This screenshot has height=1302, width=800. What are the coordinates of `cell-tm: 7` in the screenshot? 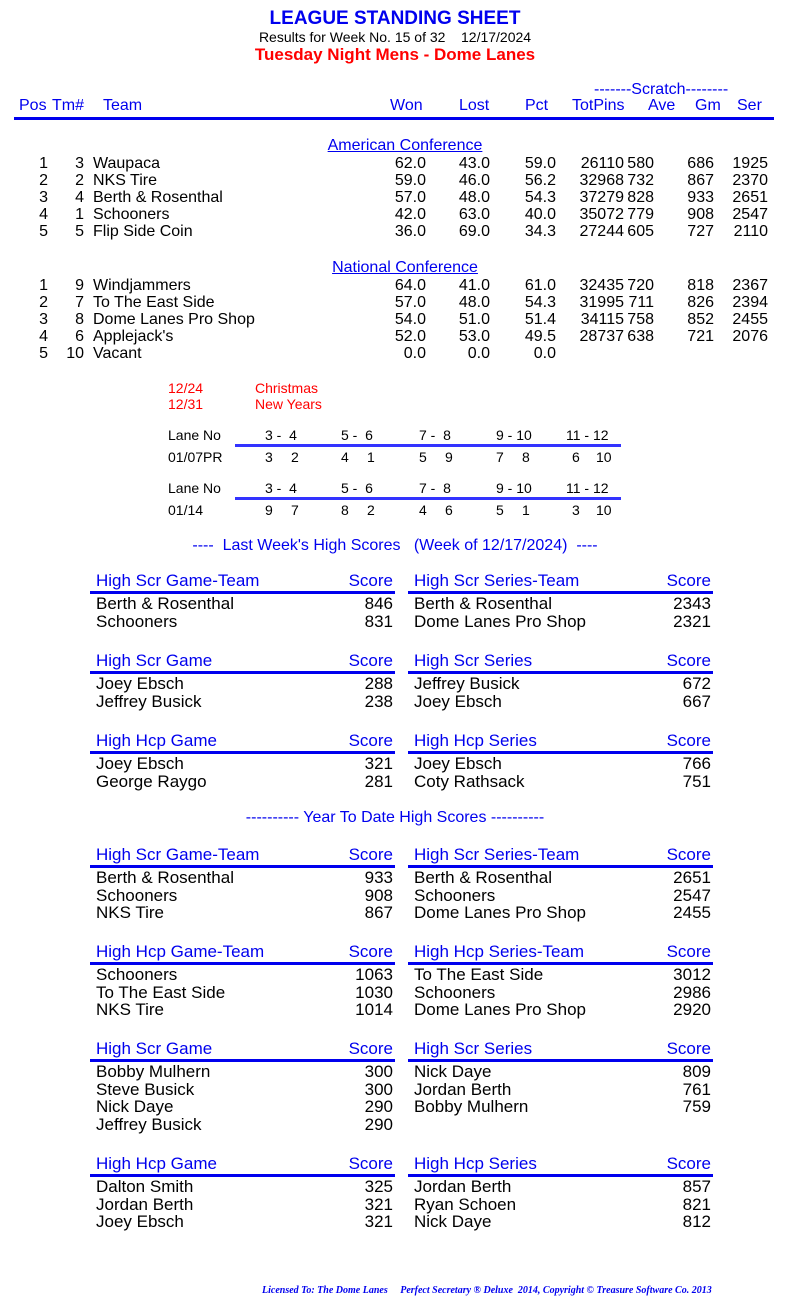 It's located at (79, 302).